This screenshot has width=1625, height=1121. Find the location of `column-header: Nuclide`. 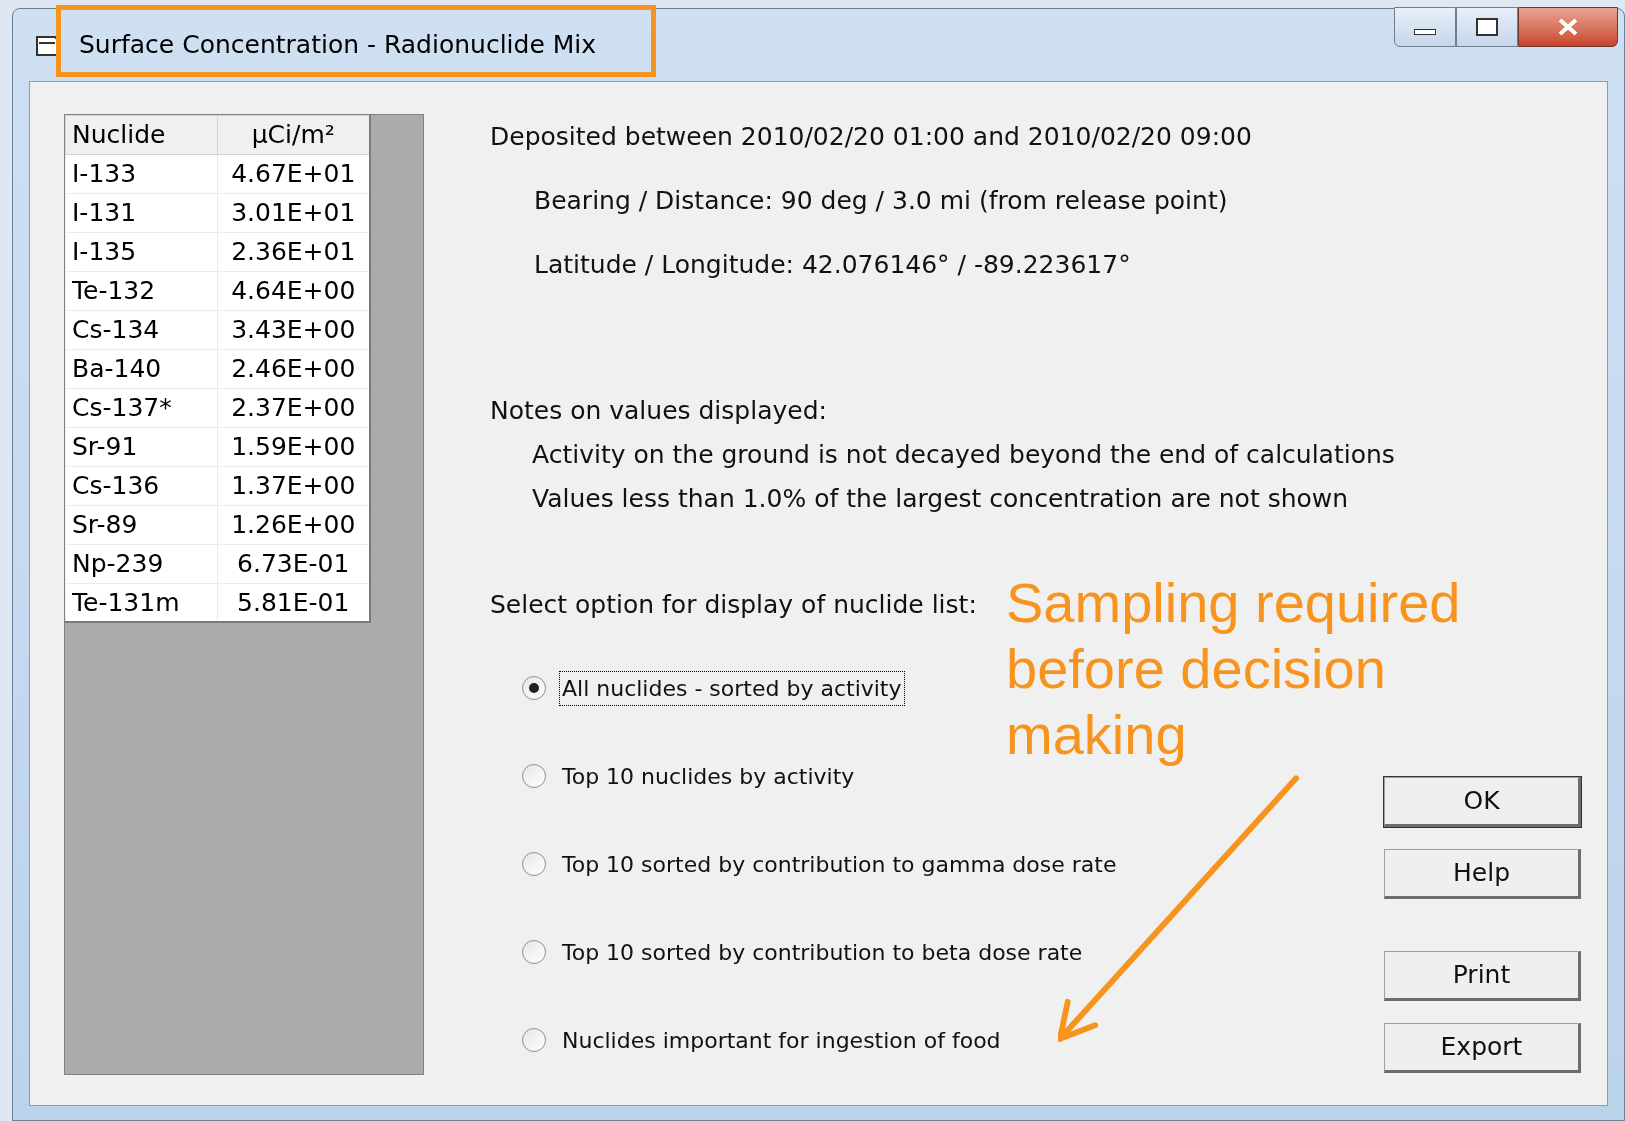

column-header: Nuclide is located at coordinates (141, 134).